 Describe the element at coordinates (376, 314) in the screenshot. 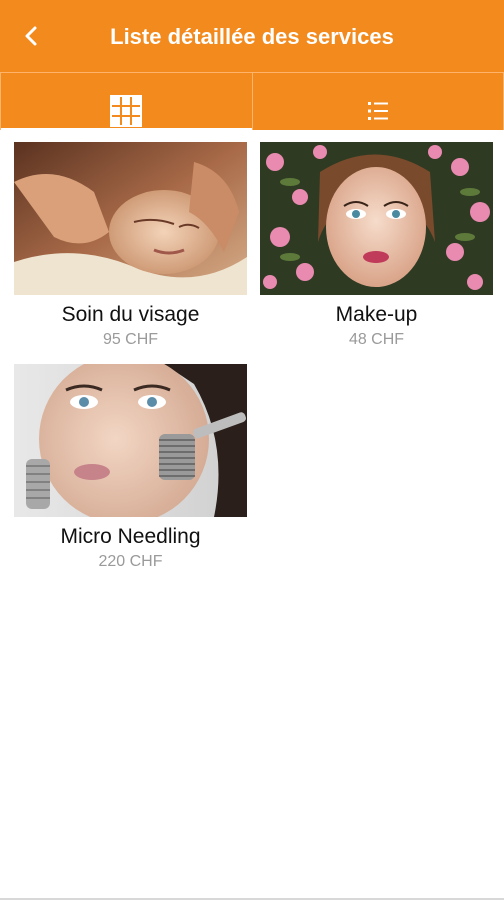

I see `service-name: Make-up` at that location.